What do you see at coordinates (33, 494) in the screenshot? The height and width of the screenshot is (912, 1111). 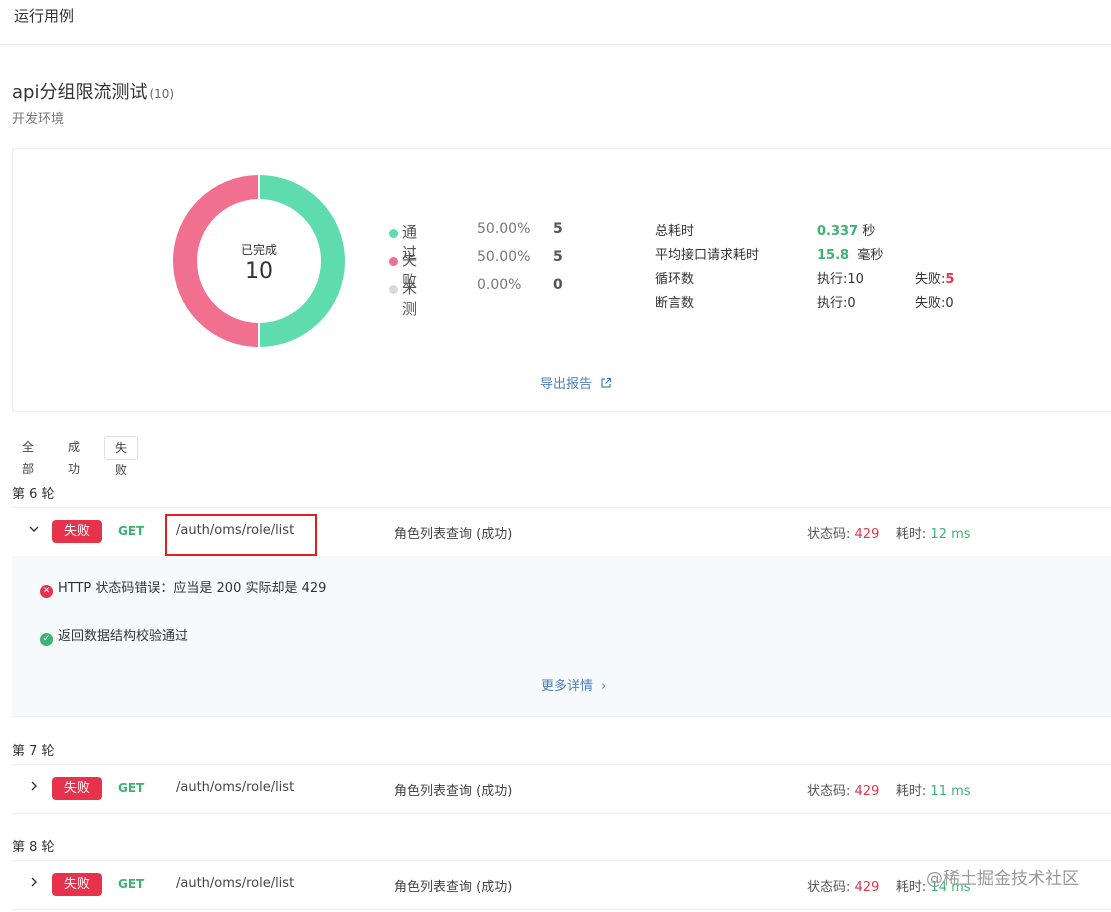 I see `round-6-label: 第 6 轮` at bounding box center [33, 494].